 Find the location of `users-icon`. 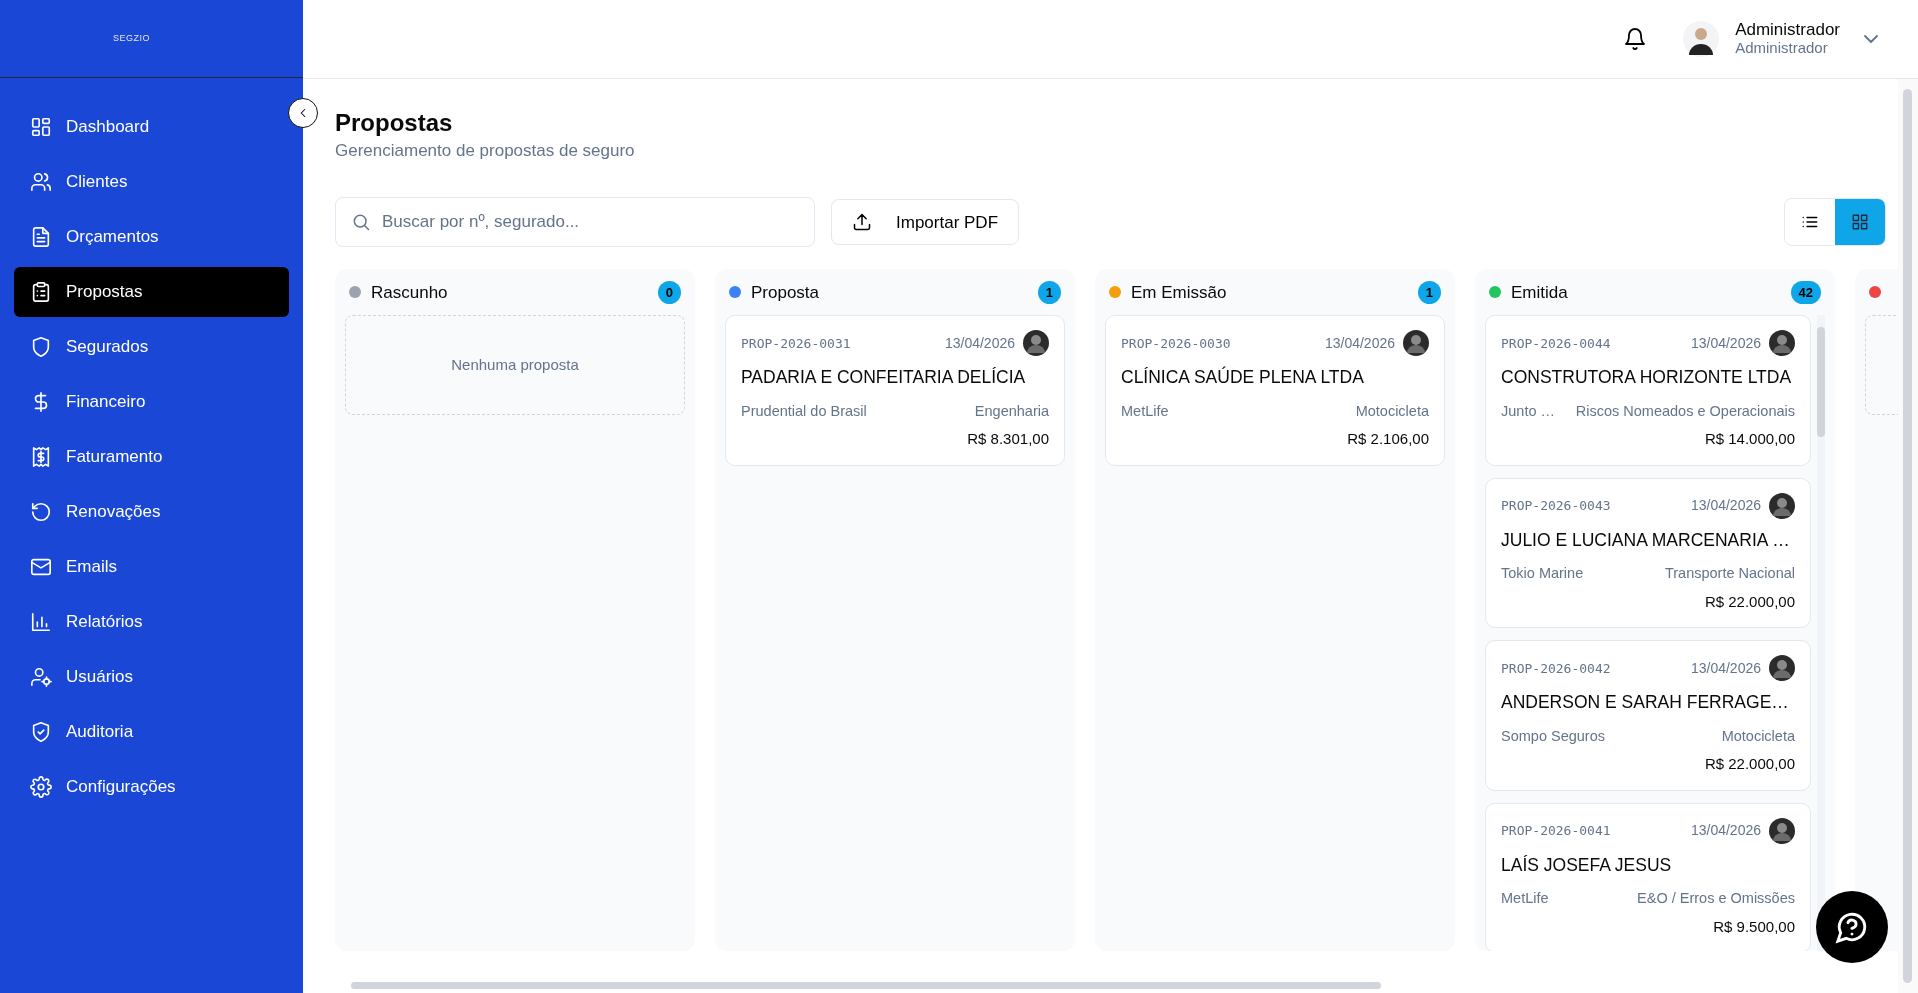

users-icon is located at coordinates (41, 182).